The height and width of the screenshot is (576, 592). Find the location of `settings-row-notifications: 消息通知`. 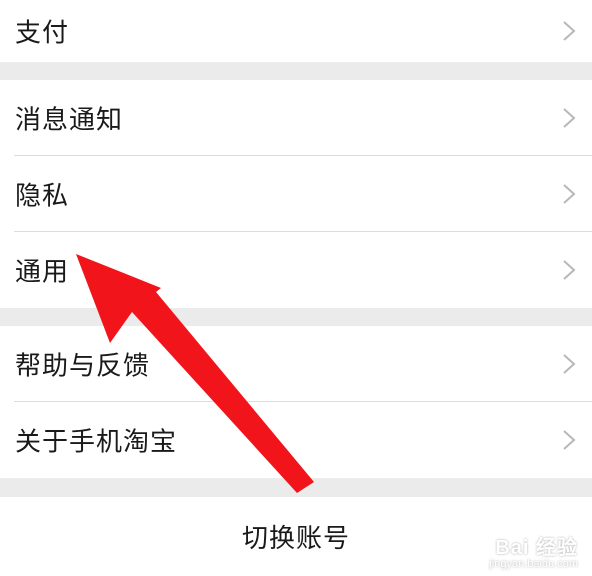

settings-row-notifications: 消息通知 is located at coordinates (296, 118).